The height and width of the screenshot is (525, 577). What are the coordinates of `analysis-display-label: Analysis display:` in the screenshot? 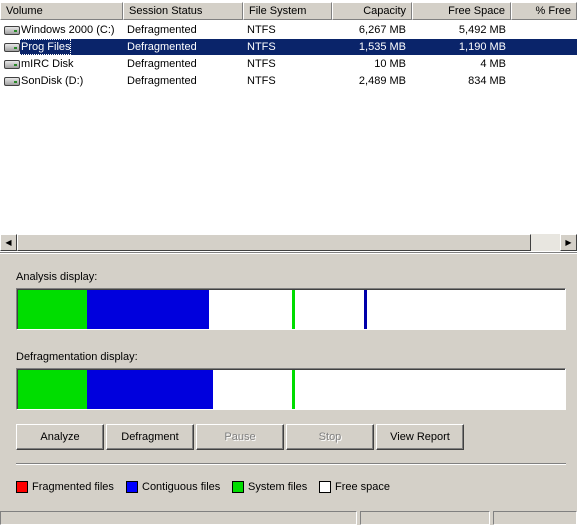 It's located at (57, 277).